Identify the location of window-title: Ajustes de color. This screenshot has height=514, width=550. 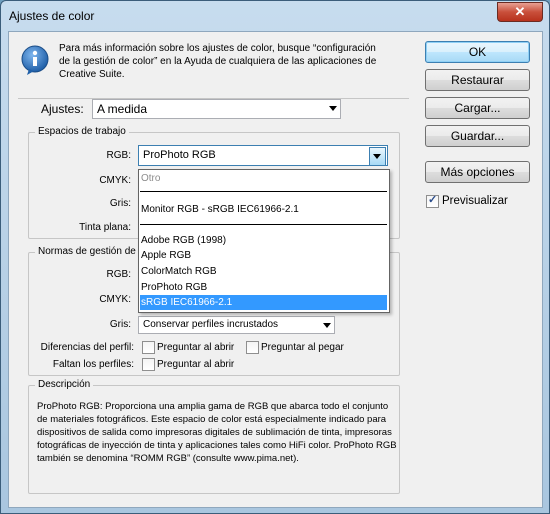
(52, 16).